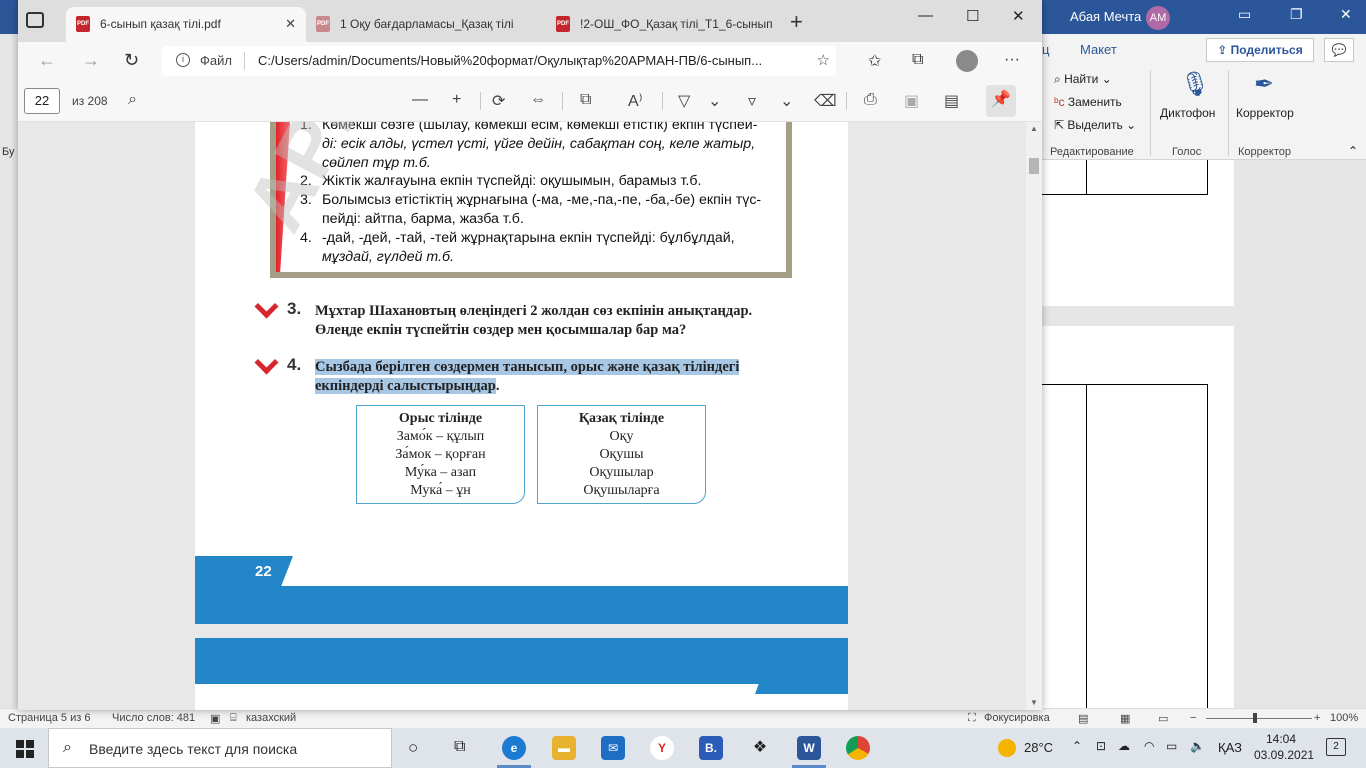  Describe the element at coordinates (1101, 746) in the screenshot. I see `security-icon: ⊡` at that location.